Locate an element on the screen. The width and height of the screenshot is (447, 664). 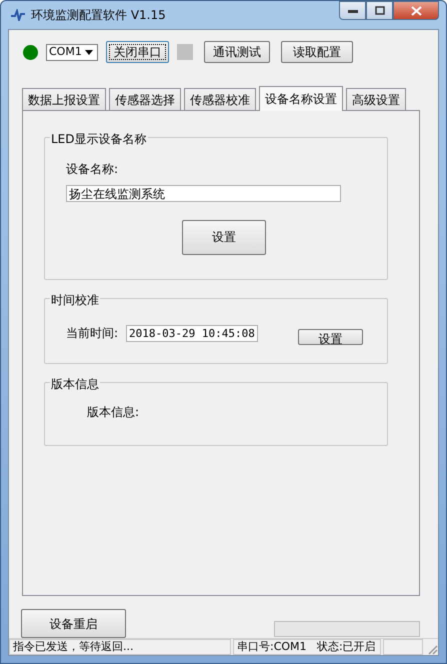
group-title: 版本信息 is located at coordinates (75, 384).